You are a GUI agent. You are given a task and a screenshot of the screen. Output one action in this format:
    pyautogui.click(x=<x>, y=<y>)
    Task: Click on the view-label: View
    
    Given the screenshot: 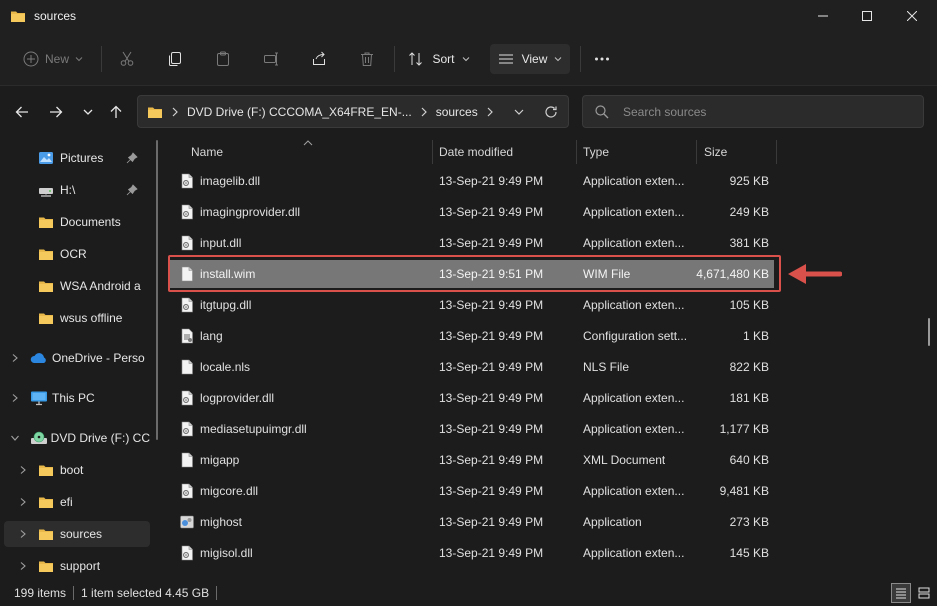 What is the action you would take?
    pyautogui.click(x=534, y=59)
    